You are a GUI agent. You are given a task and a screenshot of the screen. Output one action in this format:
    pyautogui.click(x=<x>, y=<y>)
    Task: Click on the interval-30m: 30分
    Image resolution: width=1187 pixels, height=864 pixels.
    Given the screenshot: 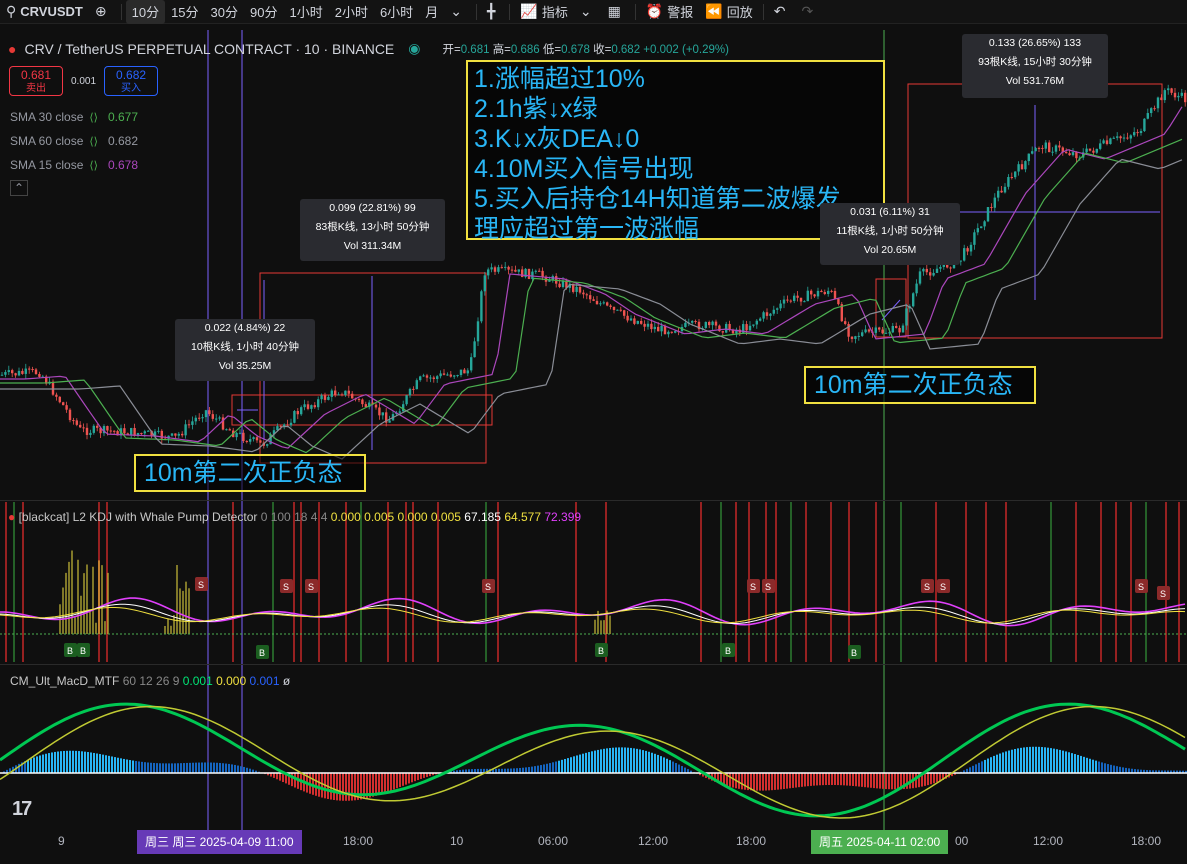 What is the action you would take?
    pyautogui.click(x=224, y=12)
    